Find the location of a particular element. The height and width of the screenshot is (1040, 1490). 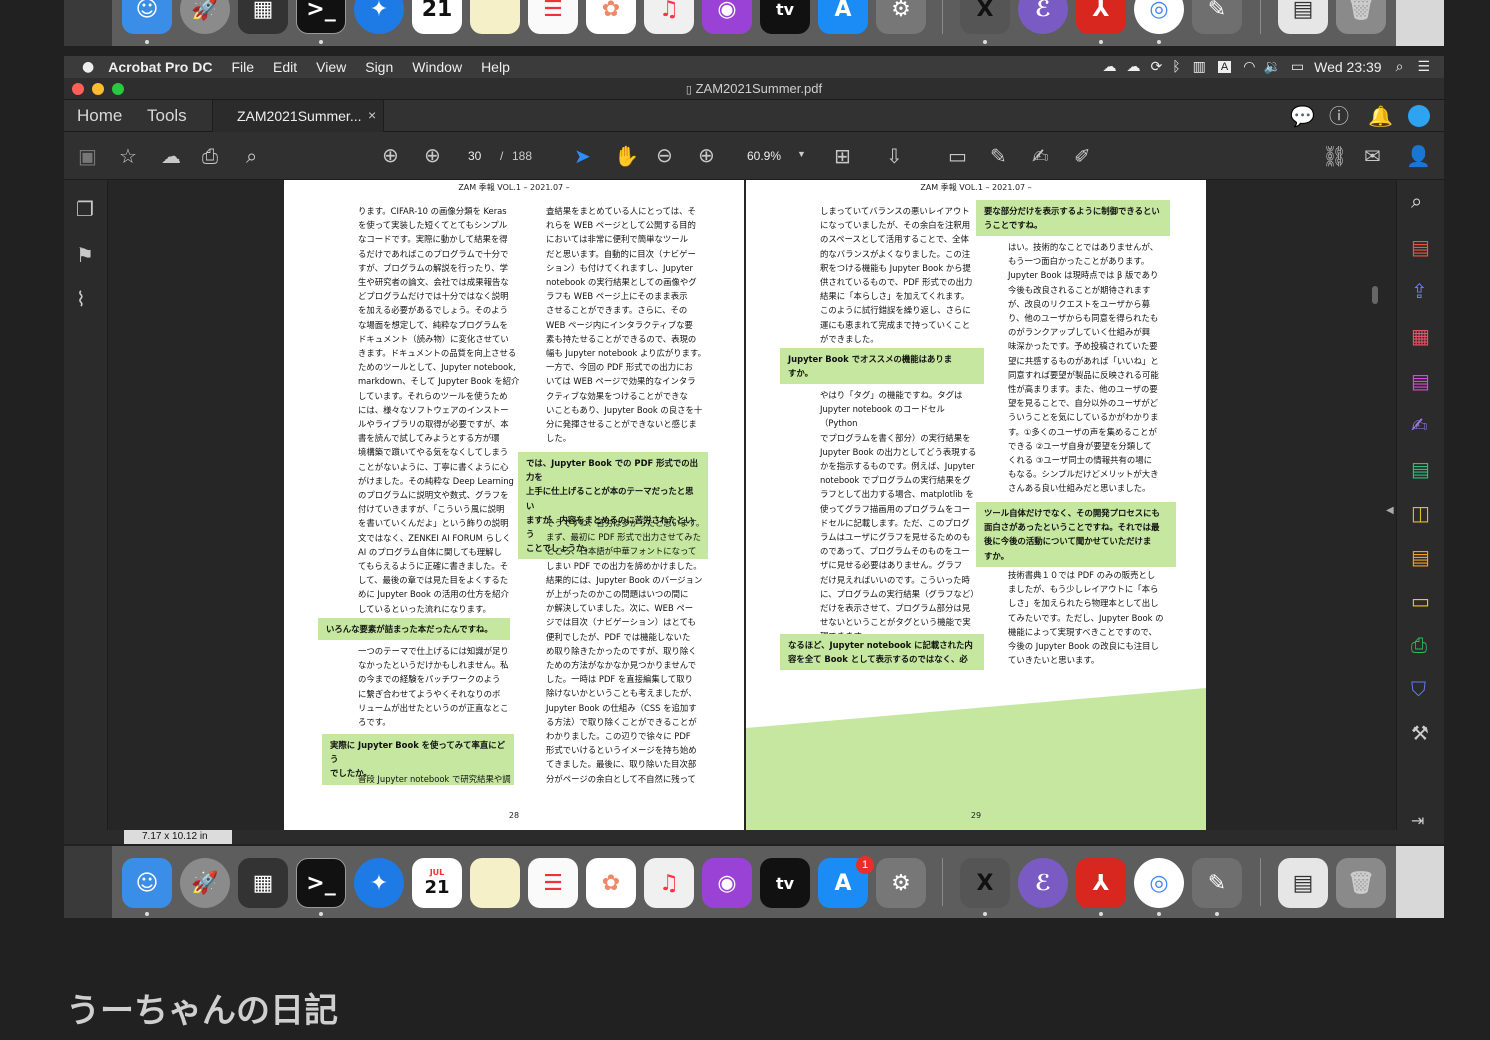

collapse-panel-icon: ⇥ is located at coordinates (1417, 821).